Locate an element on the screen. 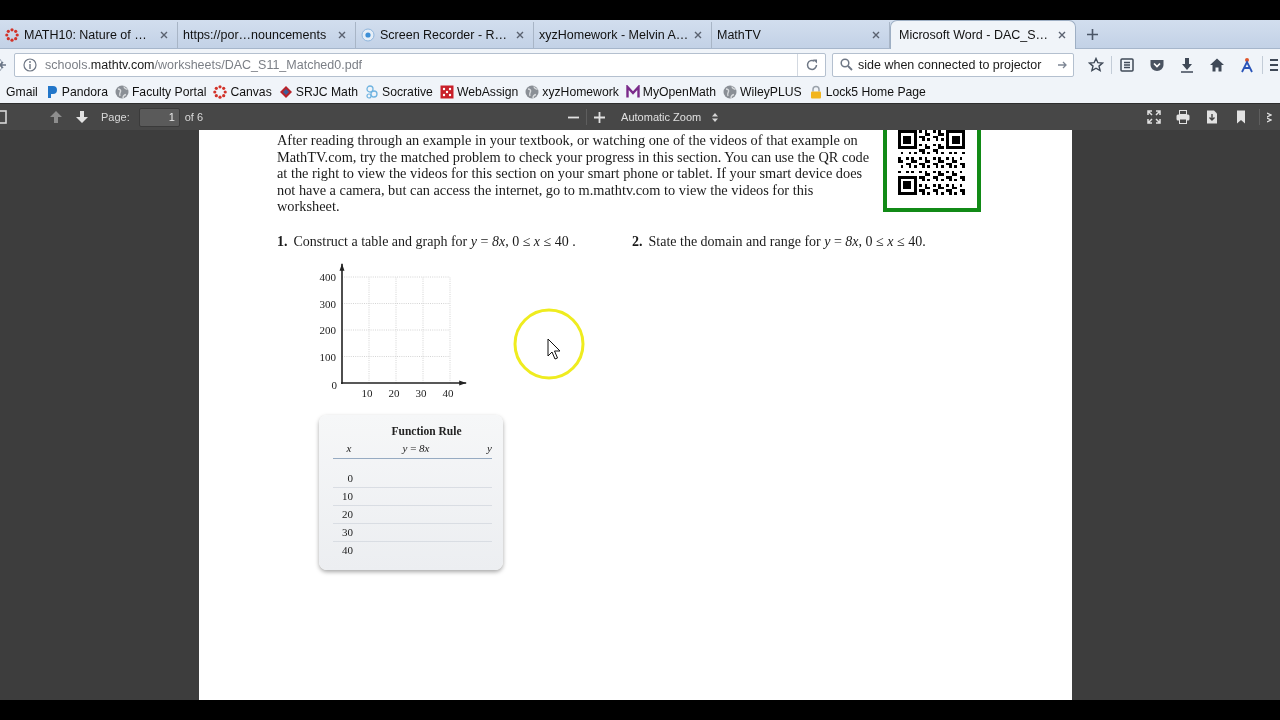  bookmark-item: SRJC Math is located at coordinates (318, 91).